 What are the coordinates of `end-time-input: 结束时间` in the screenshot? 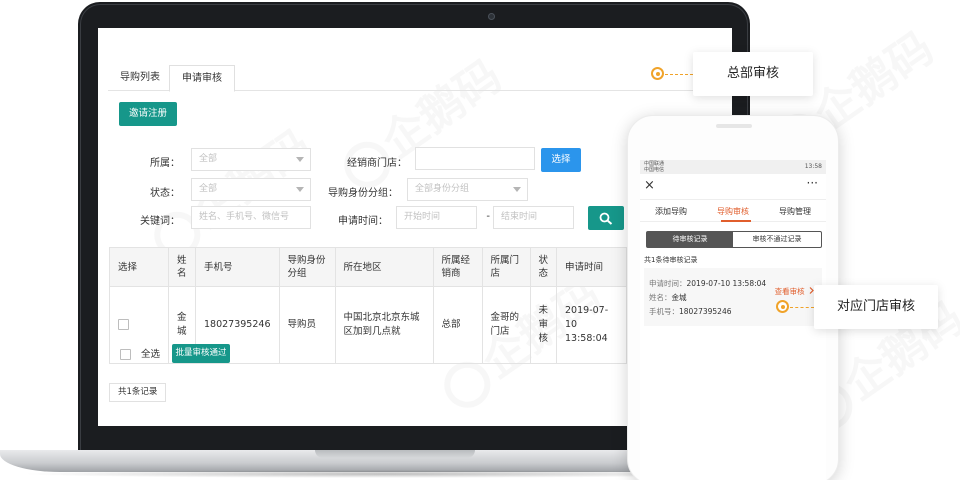 It's located at (533, 217).